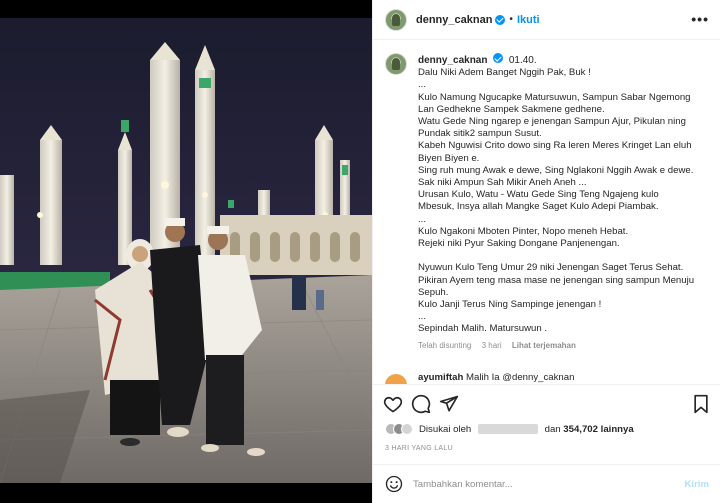 The height and width of the screenshot is (503, 720). Describe the element at coordinates (511, 109) in the screenshot. I see `caption-line: Lan Gedhekne Sampek Sakmene gedhene.` at that location.